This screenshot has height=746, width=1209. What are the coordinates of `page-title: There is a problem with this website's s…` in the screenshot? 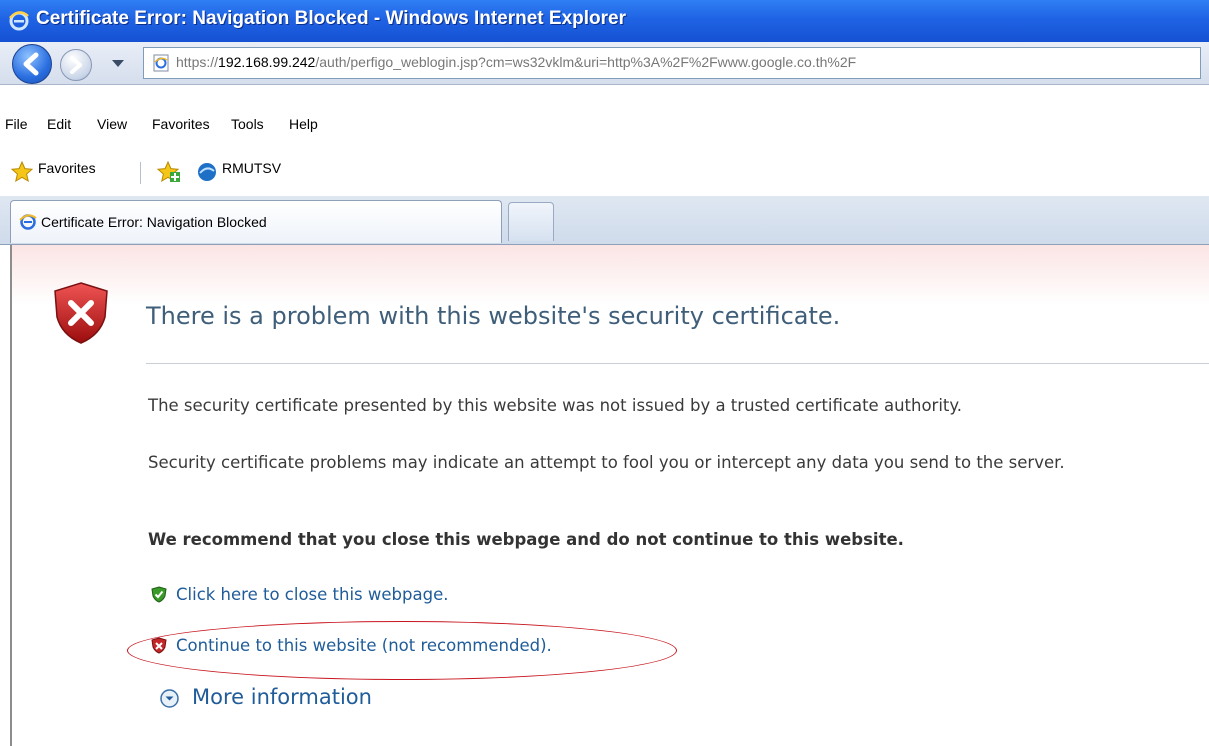 It's located at (493, 316).